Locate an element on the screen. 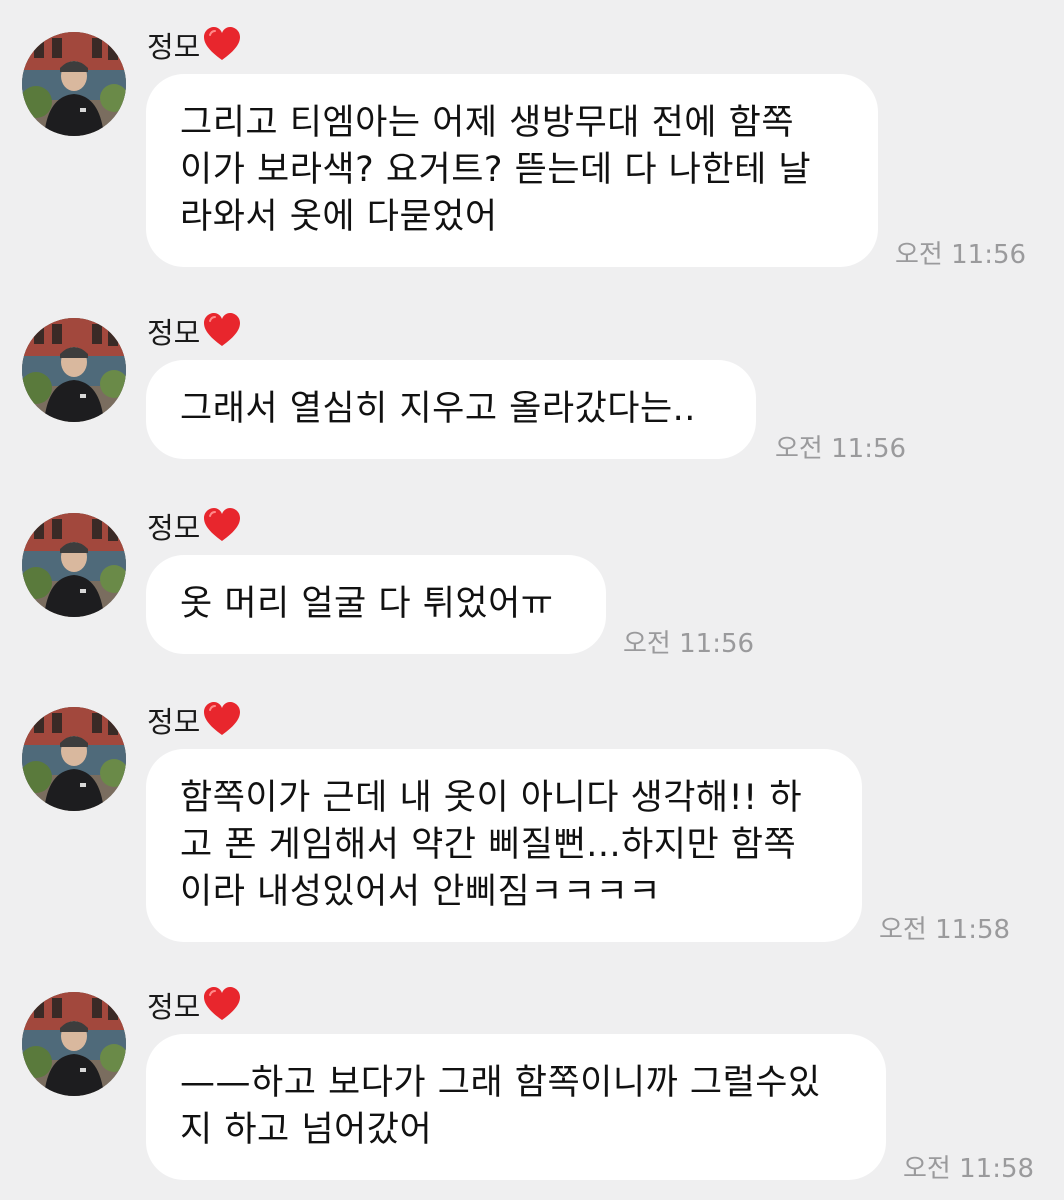 This screenshot has height=1200, width=1064. message-bubble: ——하고 보다가 그래 함쪽이니까 그럴수있 지 하고 넘어갔어 is located at coordinates (516, 1107).